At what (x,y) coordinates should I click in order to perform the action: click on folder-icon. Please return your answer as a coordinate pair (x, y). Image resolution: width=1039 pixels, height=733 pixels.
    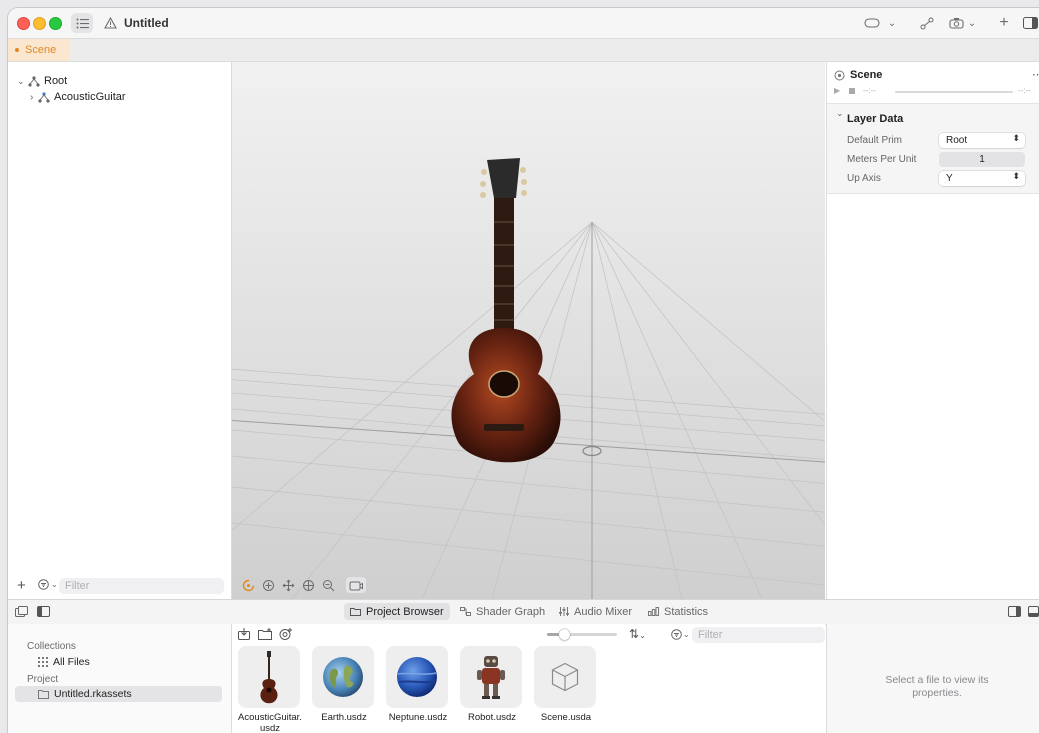
    Looking at the image, I should click on (355, 611).